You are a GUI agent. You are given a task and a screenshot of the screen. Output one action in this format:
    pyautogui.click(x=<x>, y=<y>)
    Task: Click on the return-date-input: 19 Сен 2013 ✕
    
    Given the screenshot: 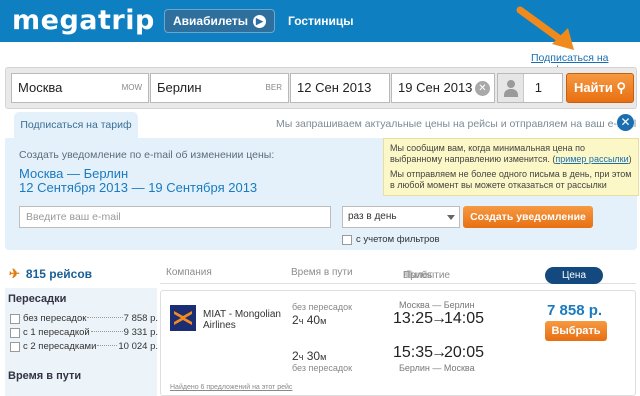 What is the action you would take?
    pyautogui.click(x=443, y=88)
    